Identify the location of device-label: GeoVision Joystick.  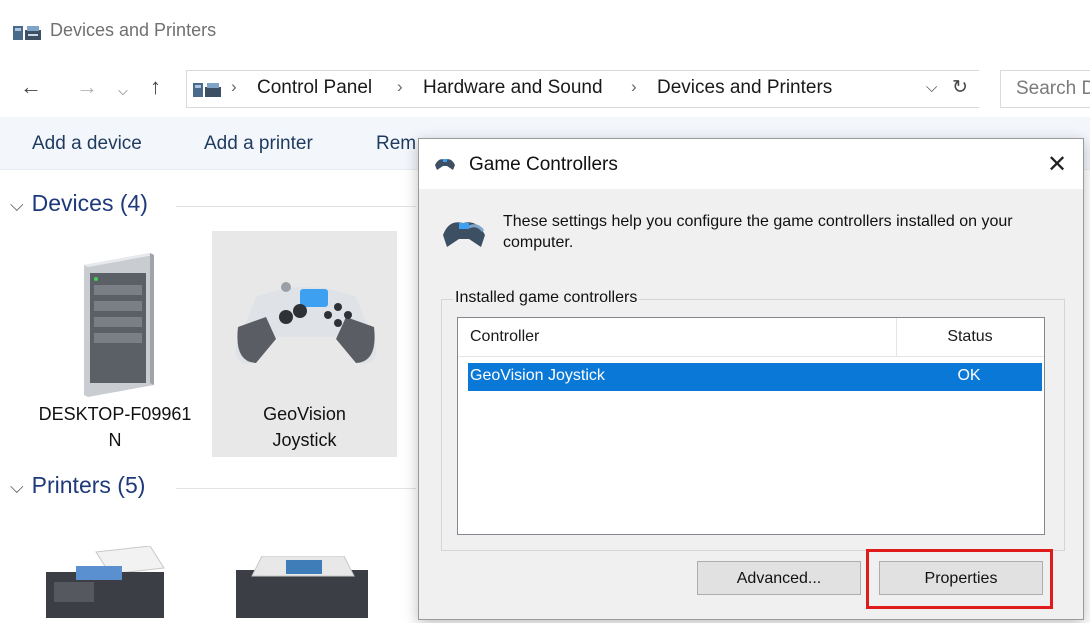
(304, 427).